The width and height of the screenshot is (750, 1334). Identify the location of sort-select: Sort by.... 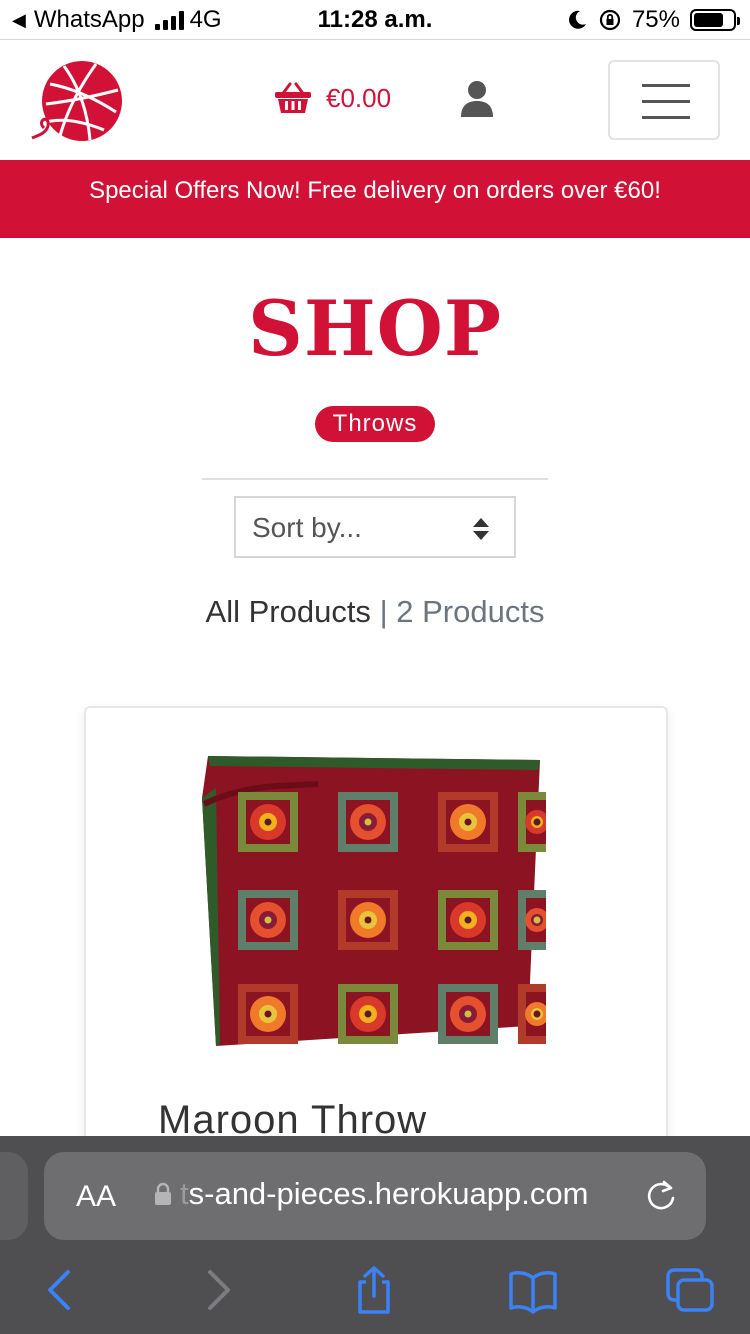
(375, 527).